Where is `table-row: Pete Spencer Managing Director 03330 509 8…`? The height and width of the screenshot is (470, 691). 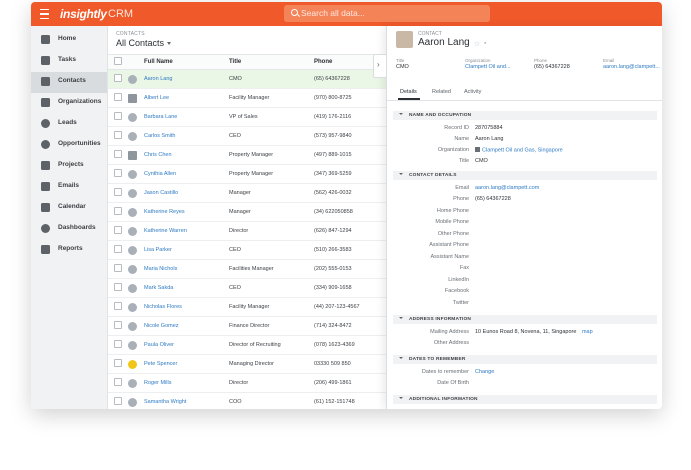
table-row: Pete Spencer Managing Director 03330 509 8… is located at coordinates (247, 364).